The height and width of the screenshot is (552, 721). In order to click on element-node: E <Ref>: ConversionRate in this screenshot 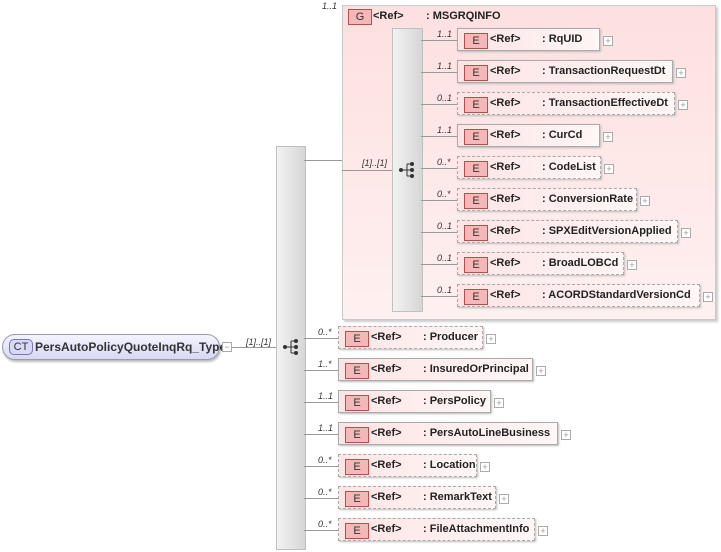, I will do `click(547, 199)`.